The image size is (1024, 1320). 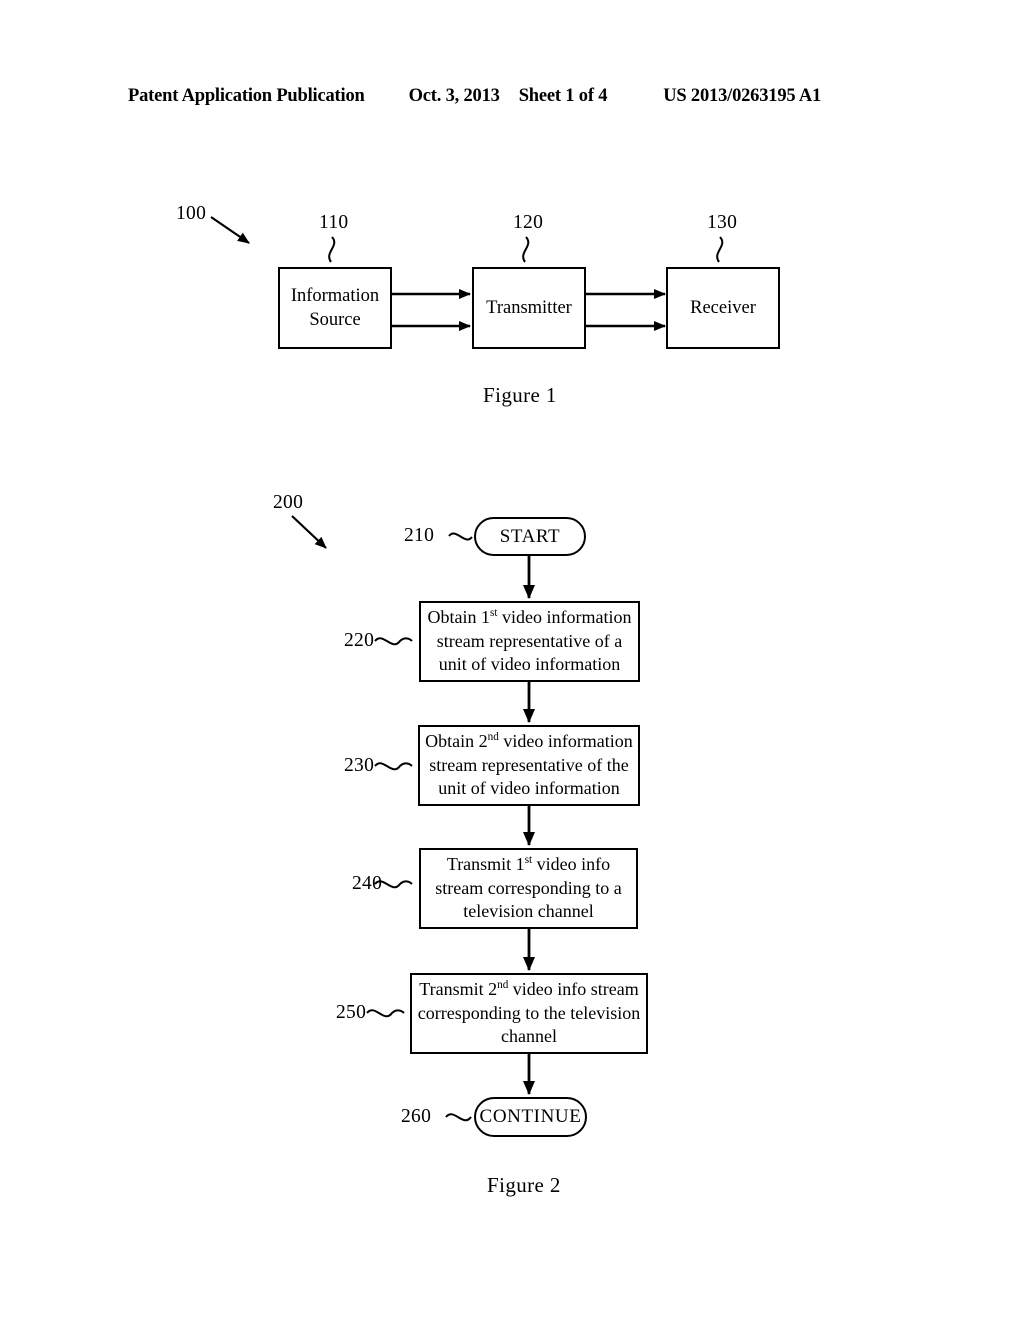 What do you see at coordinates (722, 222) in the screenshot?
I see `reference-numeral-130: 130` at bounding box center [722, 222].